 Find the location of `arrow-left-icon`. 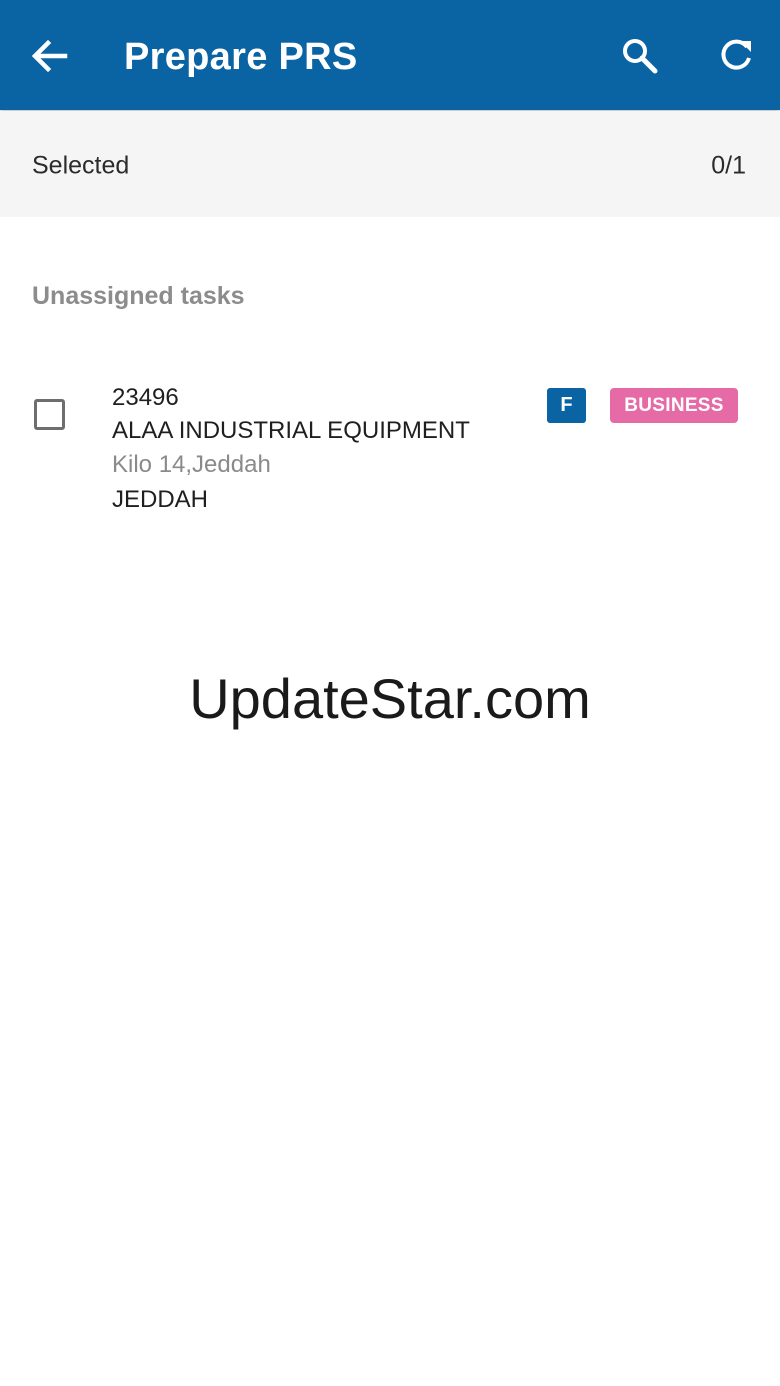

arrow-left-icon is located at coordinates (49, 56).